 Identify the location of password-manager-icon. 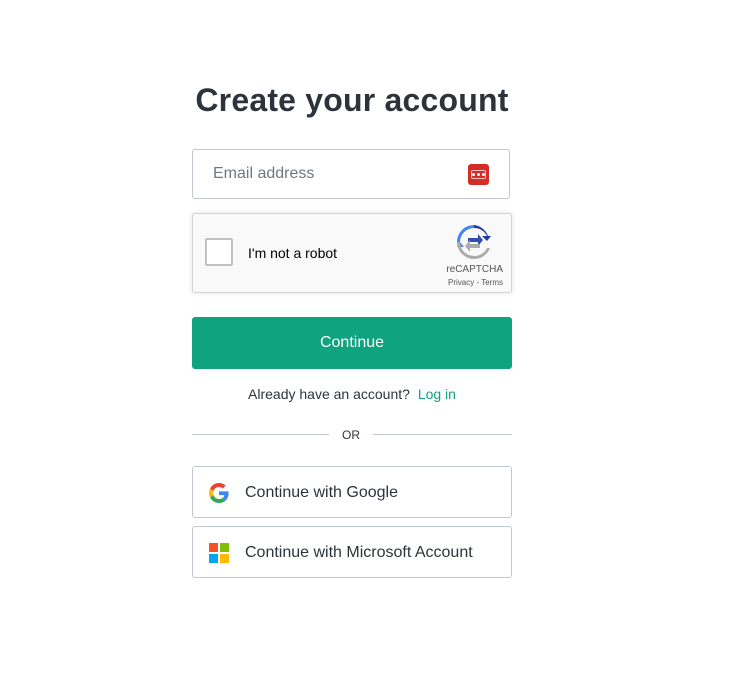
(478, 174).